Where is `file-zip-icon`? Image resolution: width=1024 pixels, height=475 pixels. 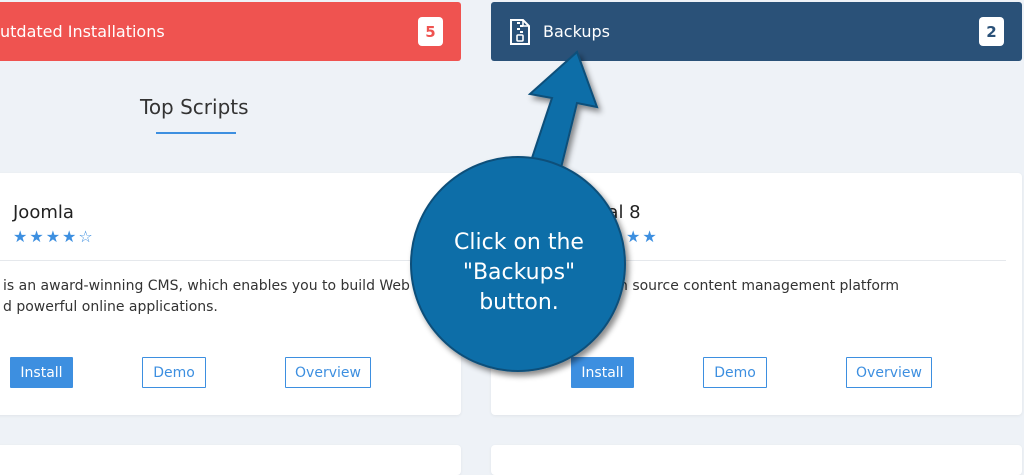 file-zip-icon is located at coordinates (520, 31).